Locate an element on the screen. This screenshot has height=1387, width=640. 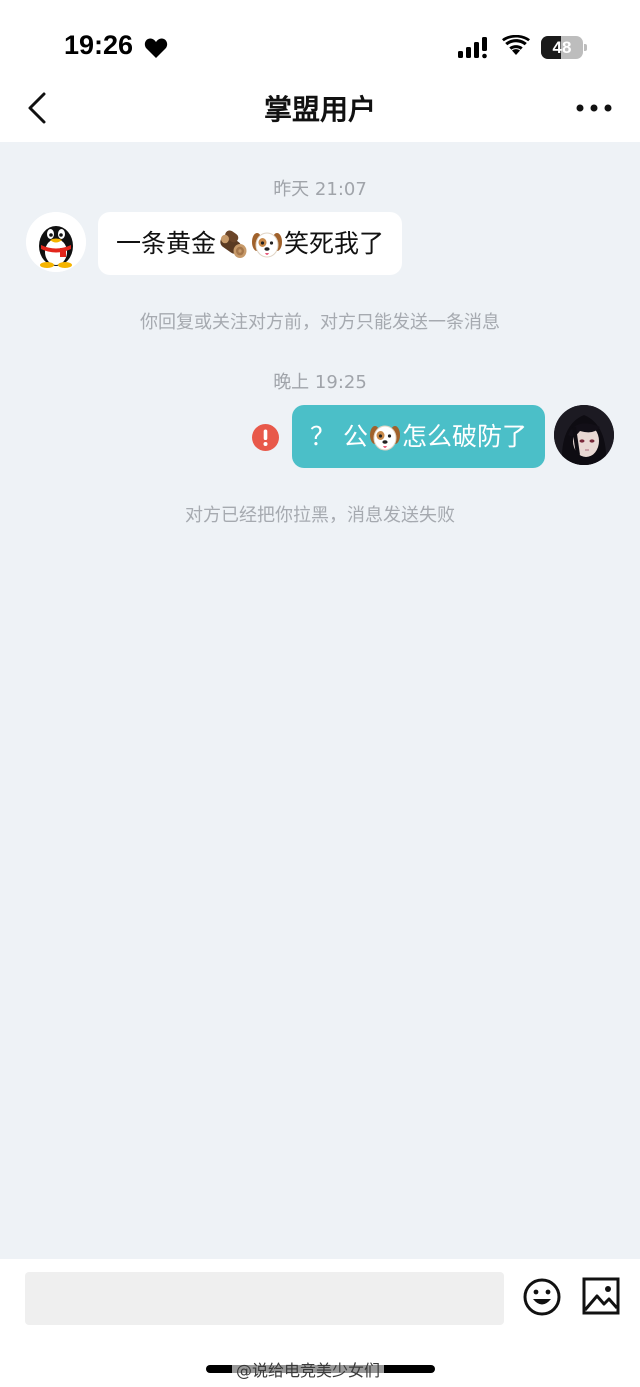
heart-icon is located at coordinates (156, 48).